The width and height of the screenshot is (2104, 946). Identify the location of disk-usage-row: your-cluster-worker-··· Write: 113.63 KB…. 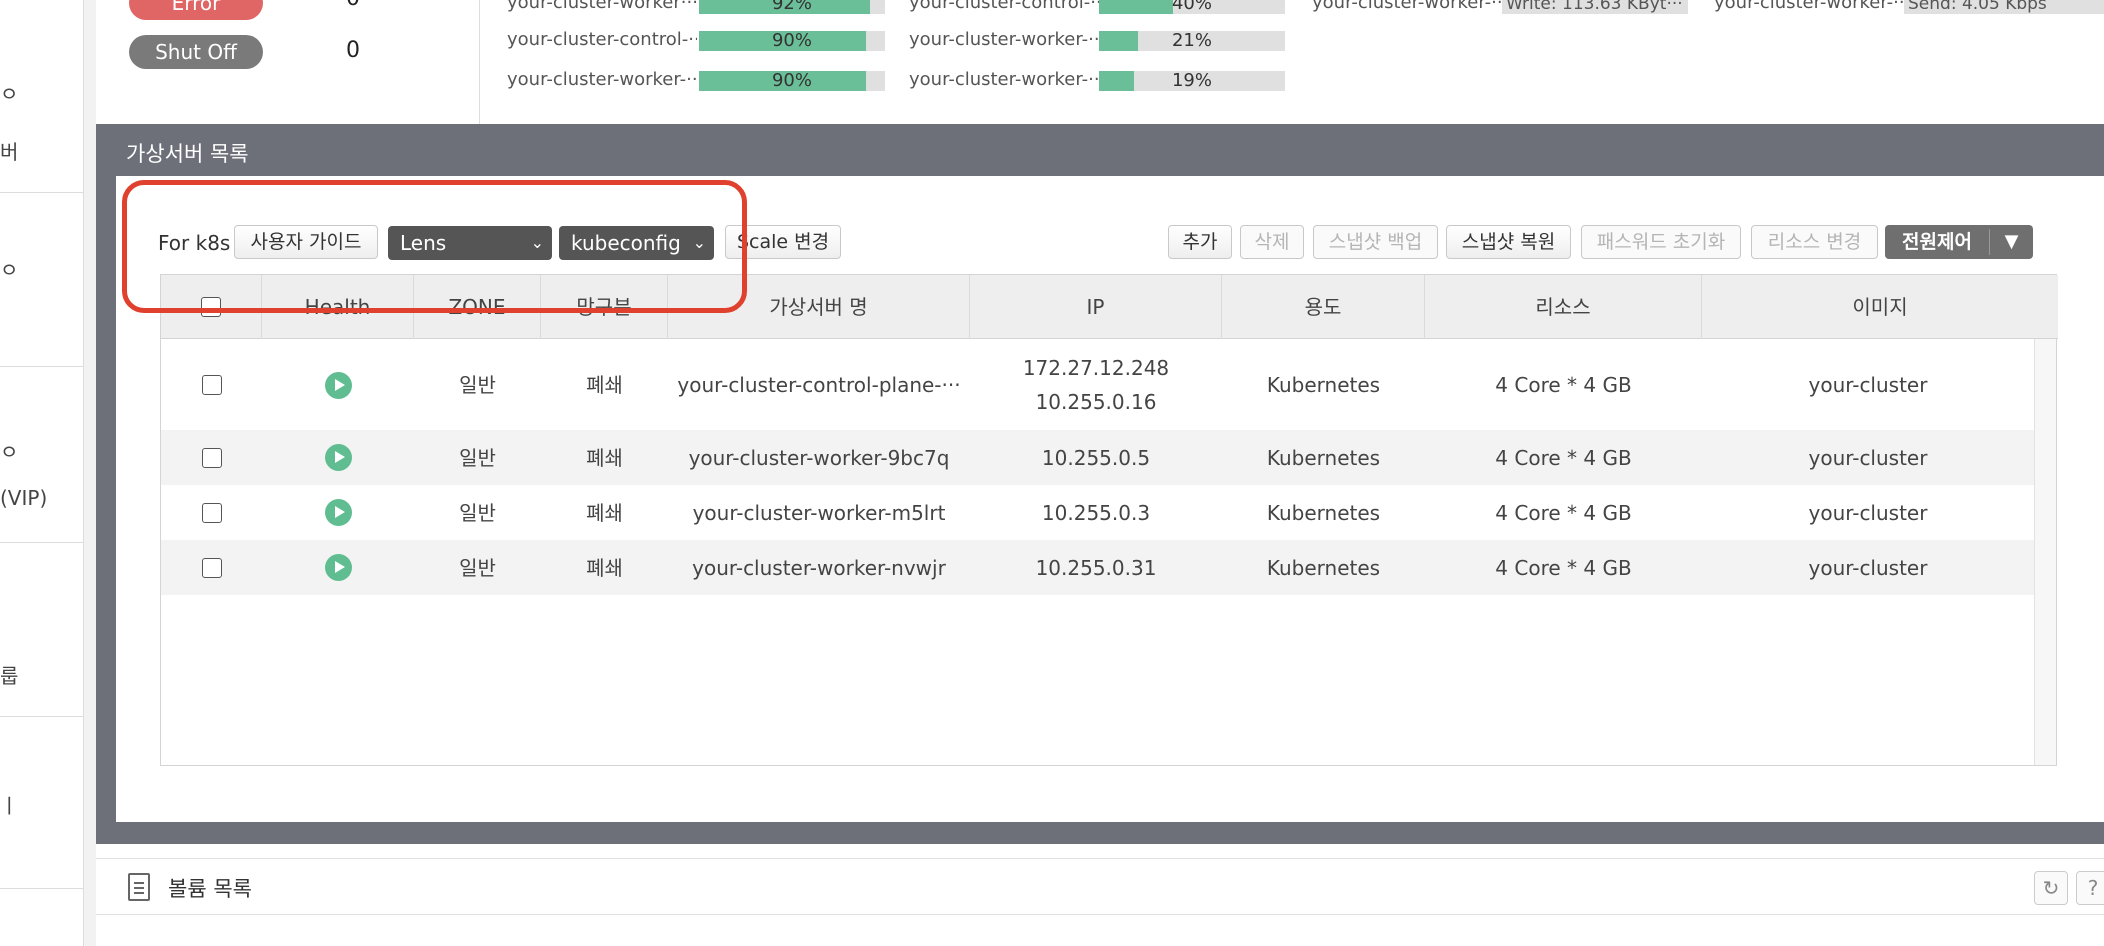
(1502, 7).